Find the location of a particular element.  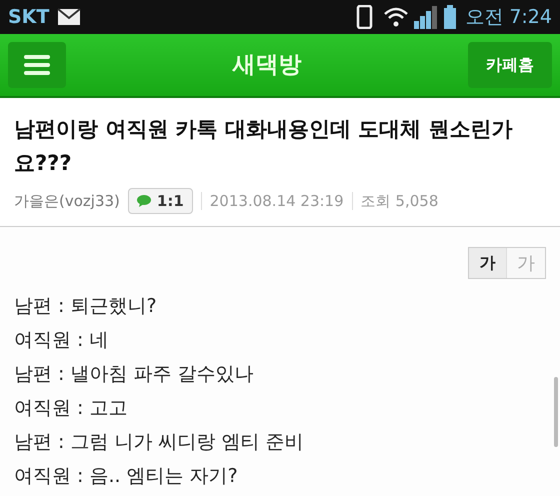

menu-button is located at coordinates (37, 65).